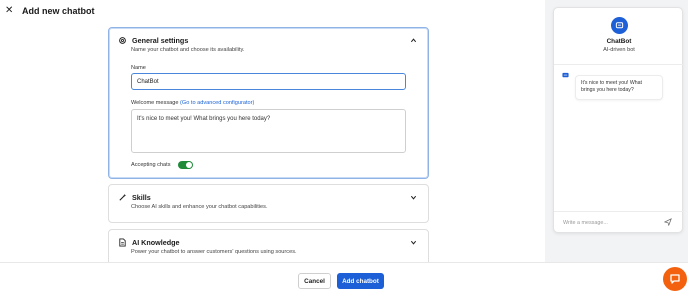 This screenshot has width=688, height=295. I want to click on bot-description: AI-driven bot, so click(619, 50).